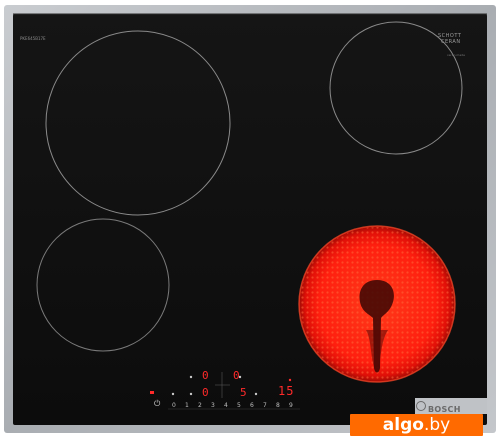 Image resolution: width=500 pixels, height=439 pixels. What do you see at coordinates (206, 392) in the screenshot?
I see `zone-display-left-bottom: 0` at bounding box center [206, 392].